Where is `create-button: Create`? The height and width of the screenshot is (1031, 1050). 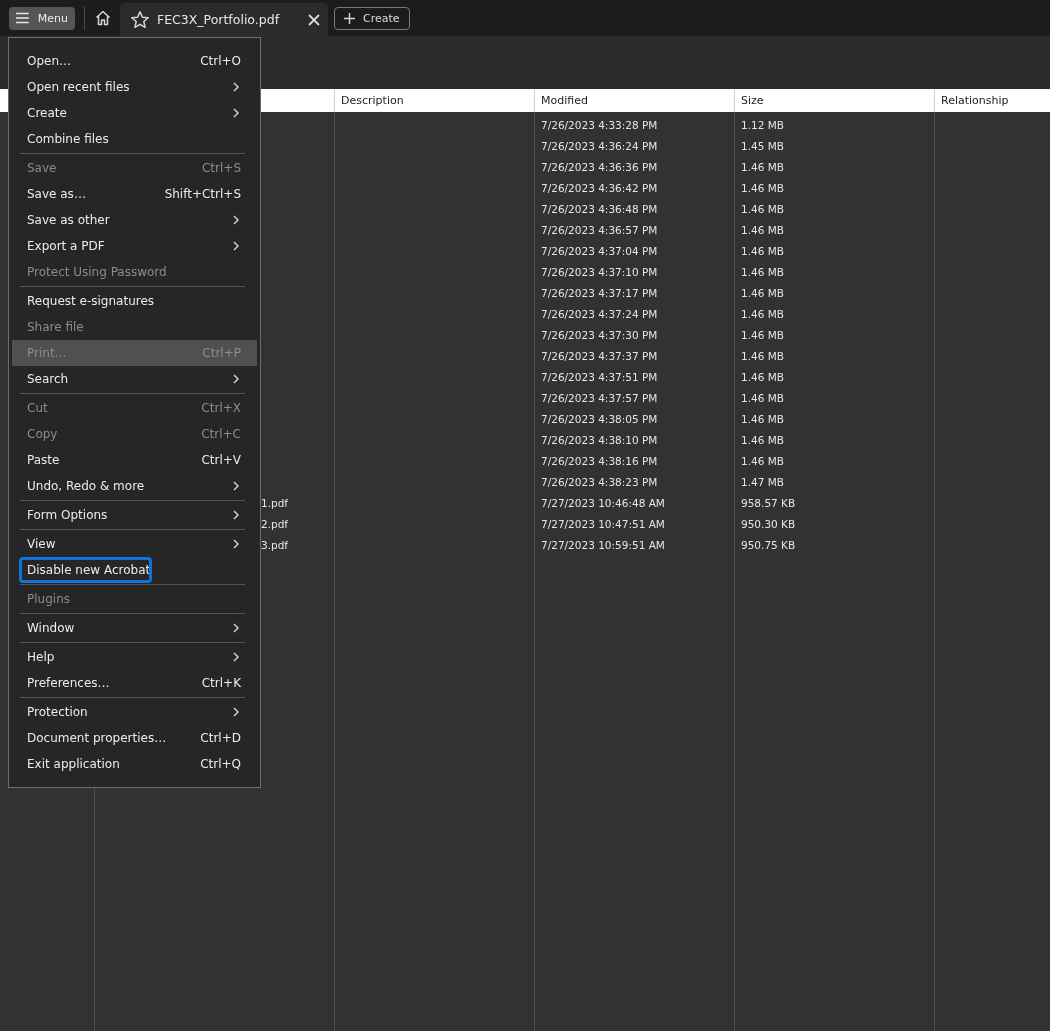 create-button: Create is located at coordinates (372, 18).